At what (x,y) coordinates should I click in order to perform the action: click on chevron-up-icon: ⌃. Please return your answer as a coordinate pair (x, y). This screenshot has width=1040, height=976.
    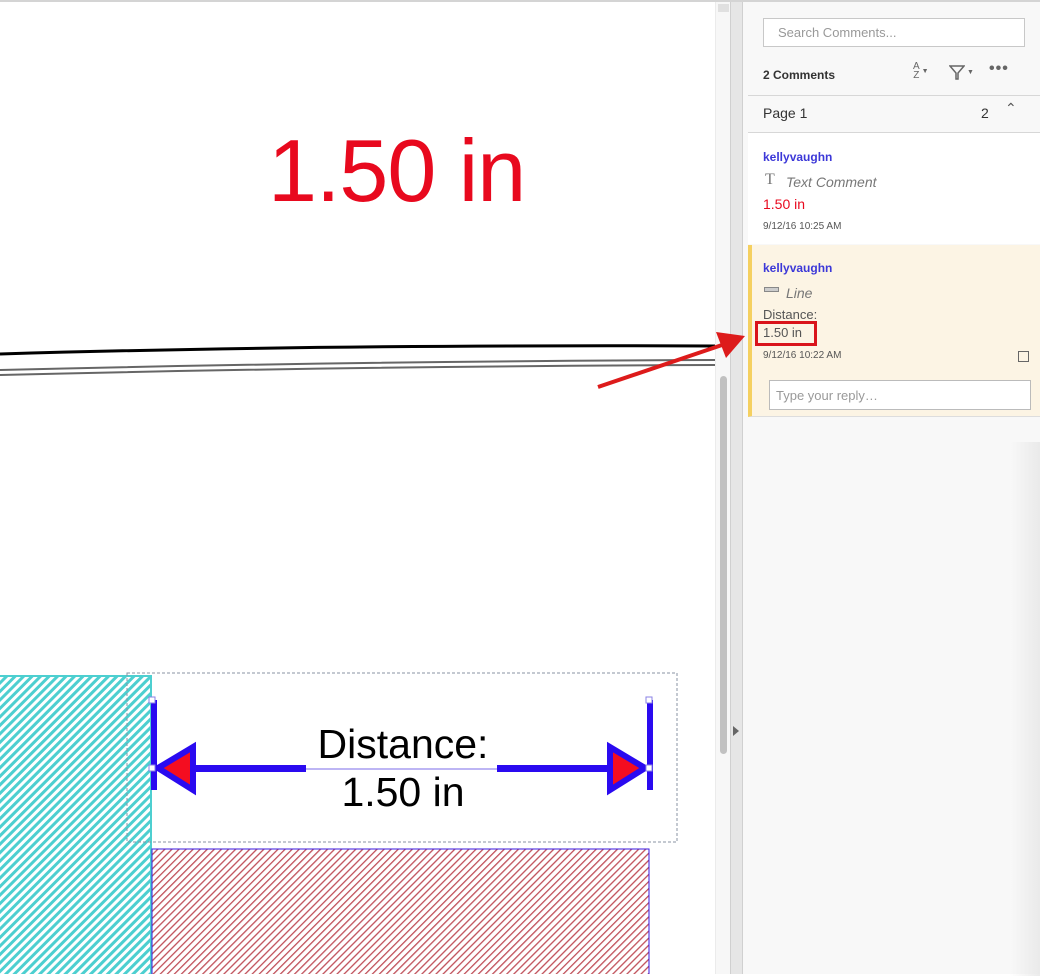
    Looking at the image, I should click on (1011, 108).